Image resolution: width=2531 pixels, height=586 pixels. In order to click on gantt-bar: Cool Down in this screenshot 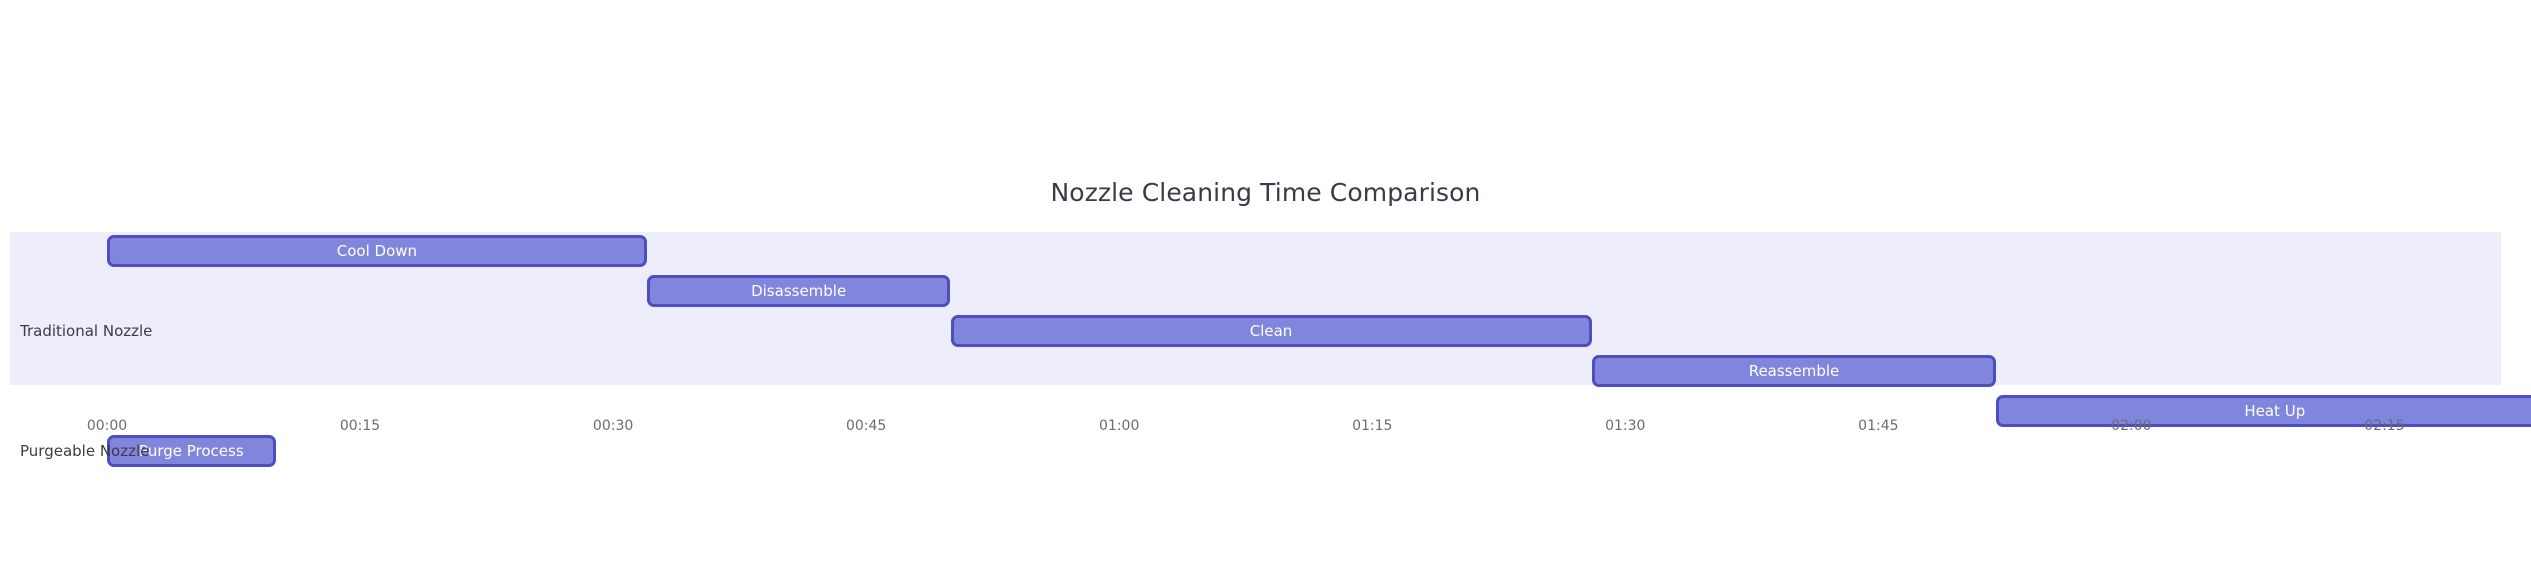, I will do `click(377, 251)`.